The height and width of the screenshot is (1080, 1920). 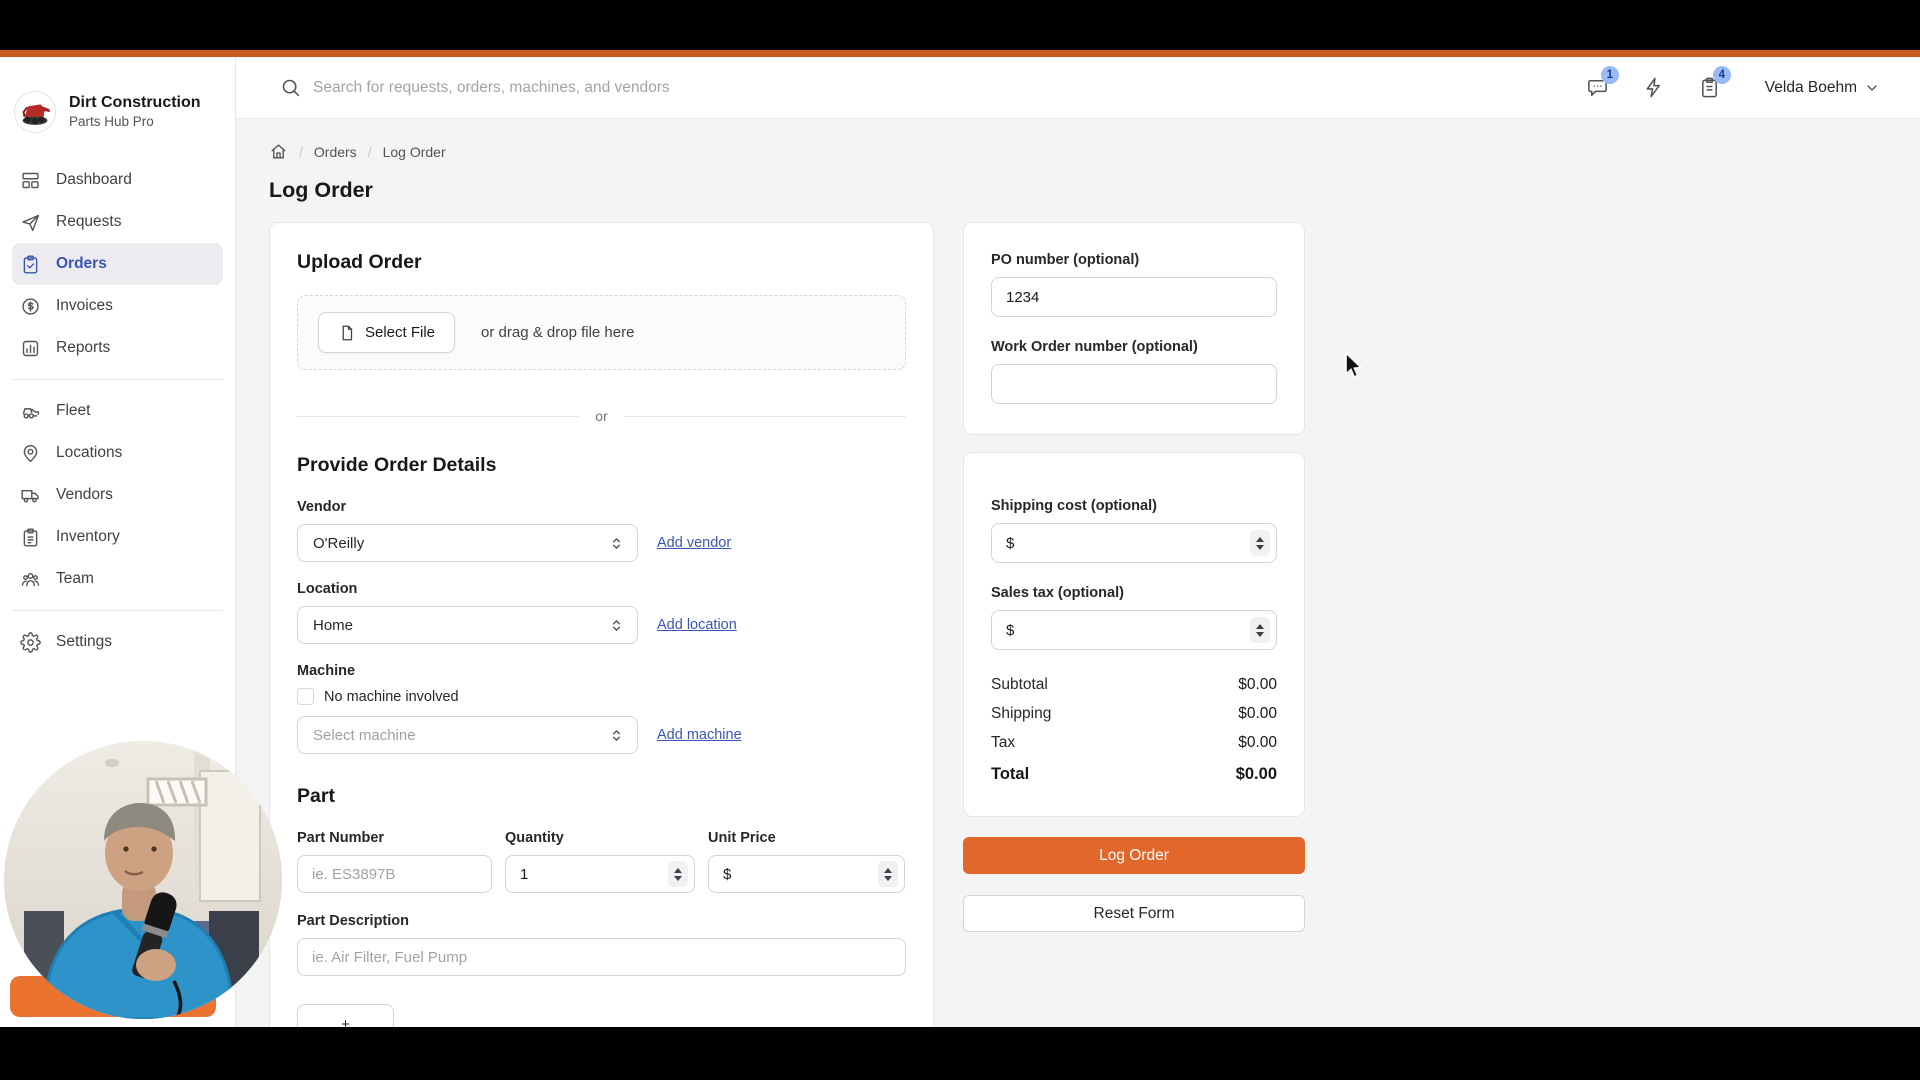 I want to click on presenter-webcam-overlay, so click(x=143, y=880).